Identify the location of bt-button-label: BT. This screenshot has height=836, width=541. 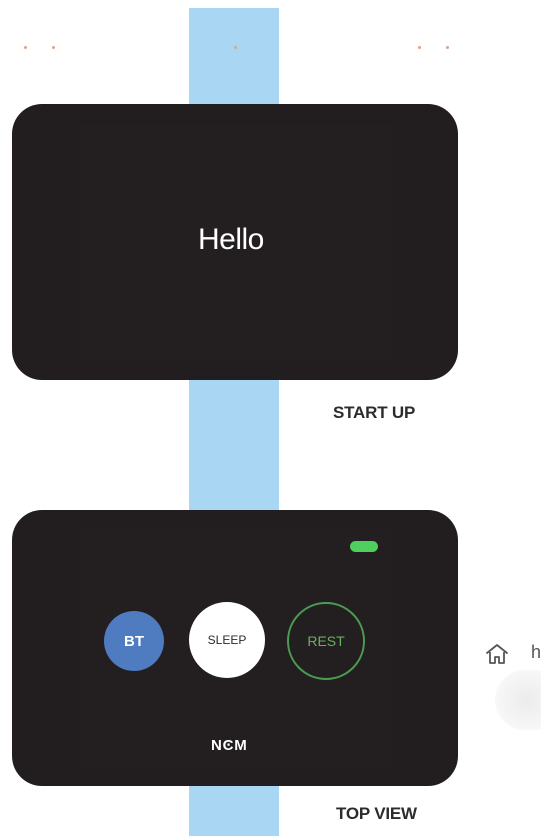
(134, 641).